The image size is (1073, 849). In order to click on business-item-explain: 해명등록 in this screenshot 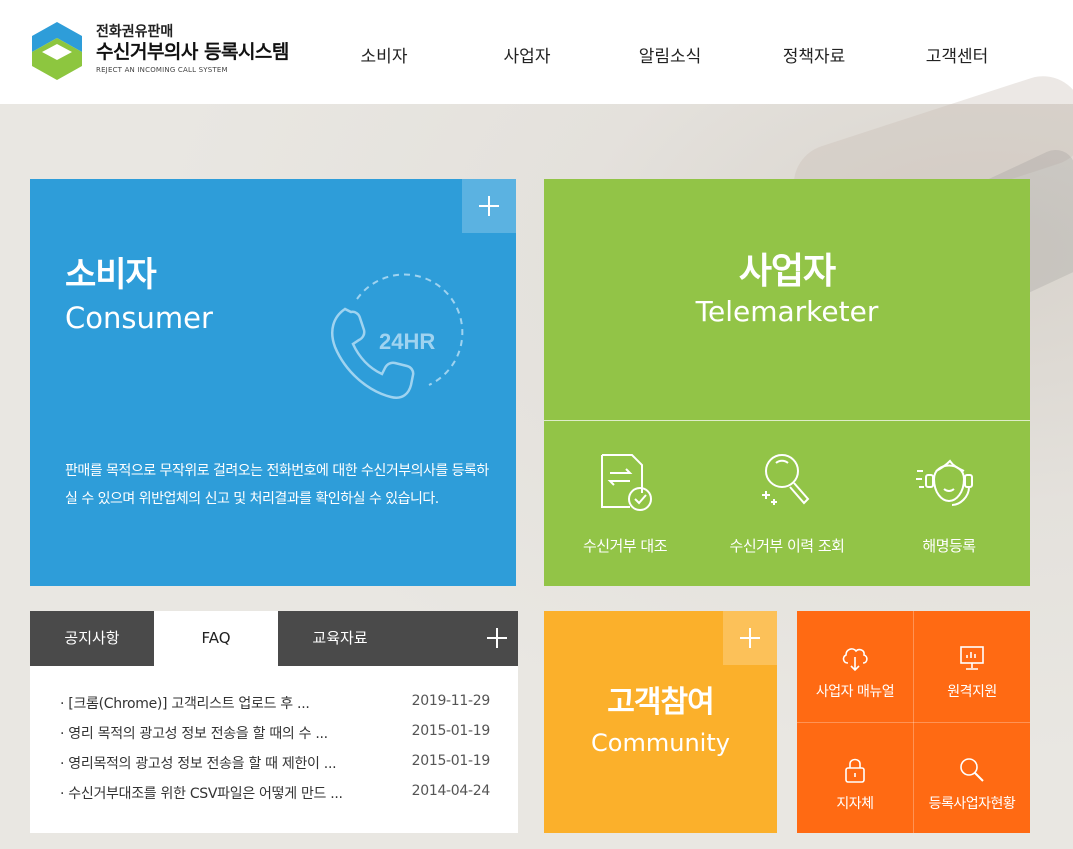, I will do `click(949, 502)`.